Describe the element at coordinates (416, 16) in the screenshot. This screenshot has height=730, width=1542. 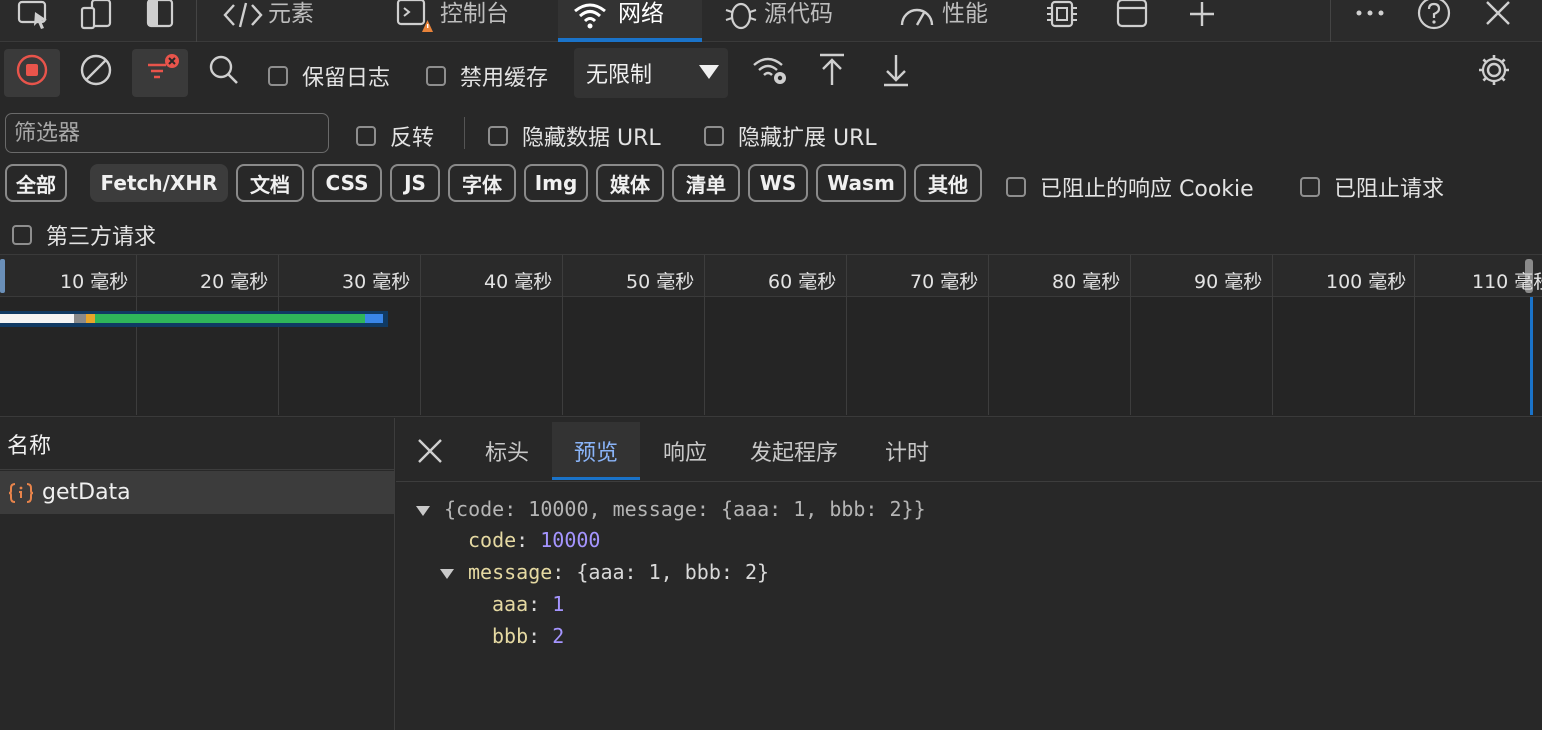
I see `console-warning-icon` at that location.